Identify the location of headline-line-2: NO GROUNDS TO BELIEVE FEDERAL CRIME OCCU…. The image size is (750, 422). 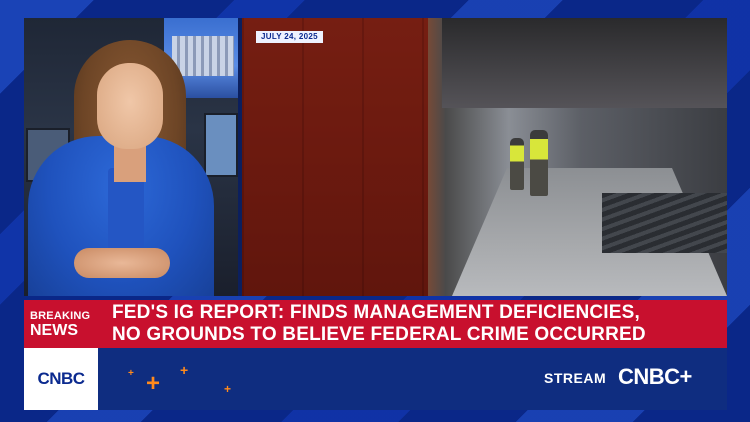
(379, 334).